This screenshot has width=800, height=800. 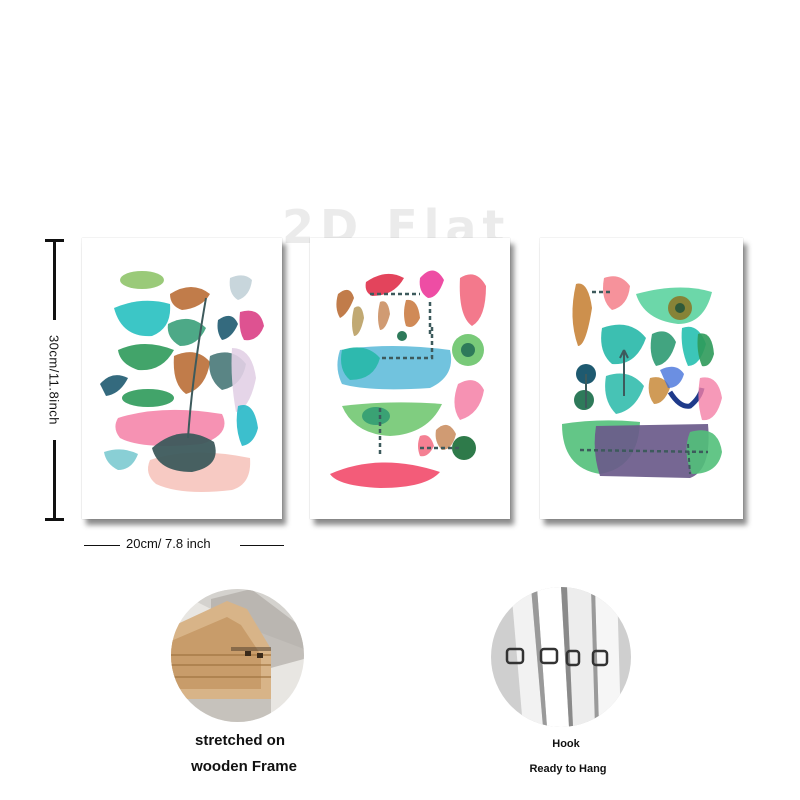 I want to click on frame-caption-line-1: stretched on, so click(x=240, y=740).